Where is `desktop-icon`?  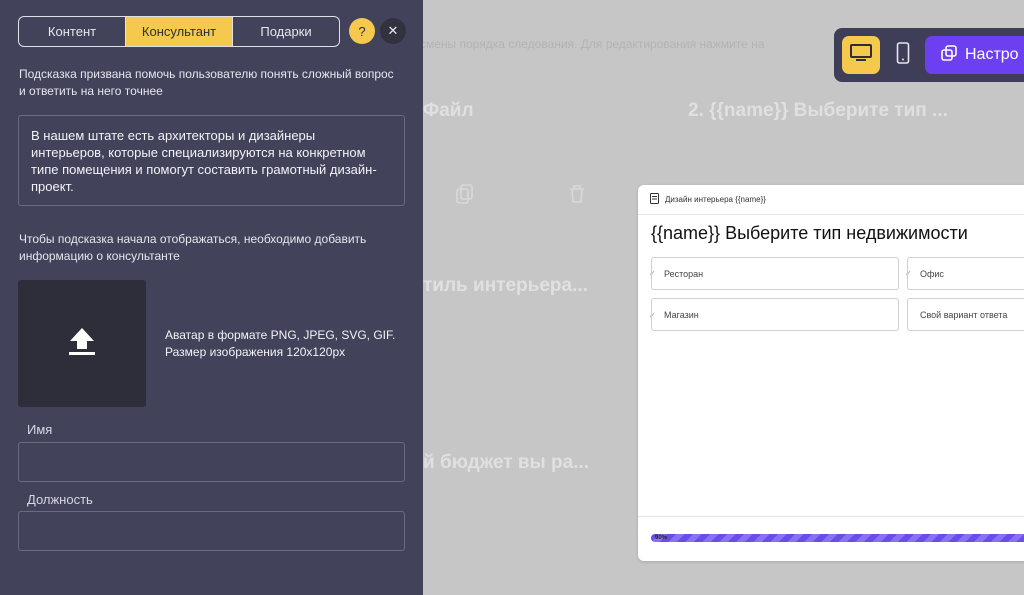
desktop-icon is located at coordinates (861, 55).